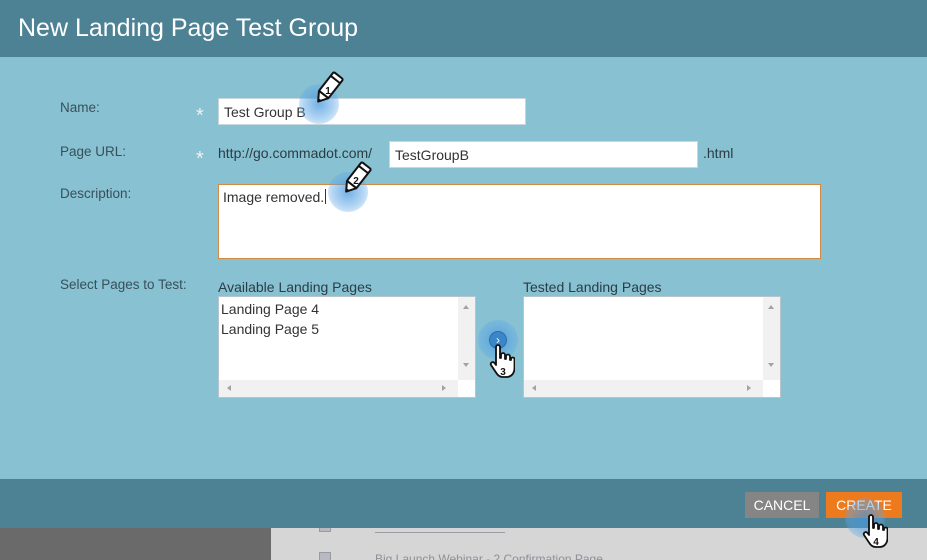  I want to click on pencil-cursor-icon: 1, so click(330, 87).